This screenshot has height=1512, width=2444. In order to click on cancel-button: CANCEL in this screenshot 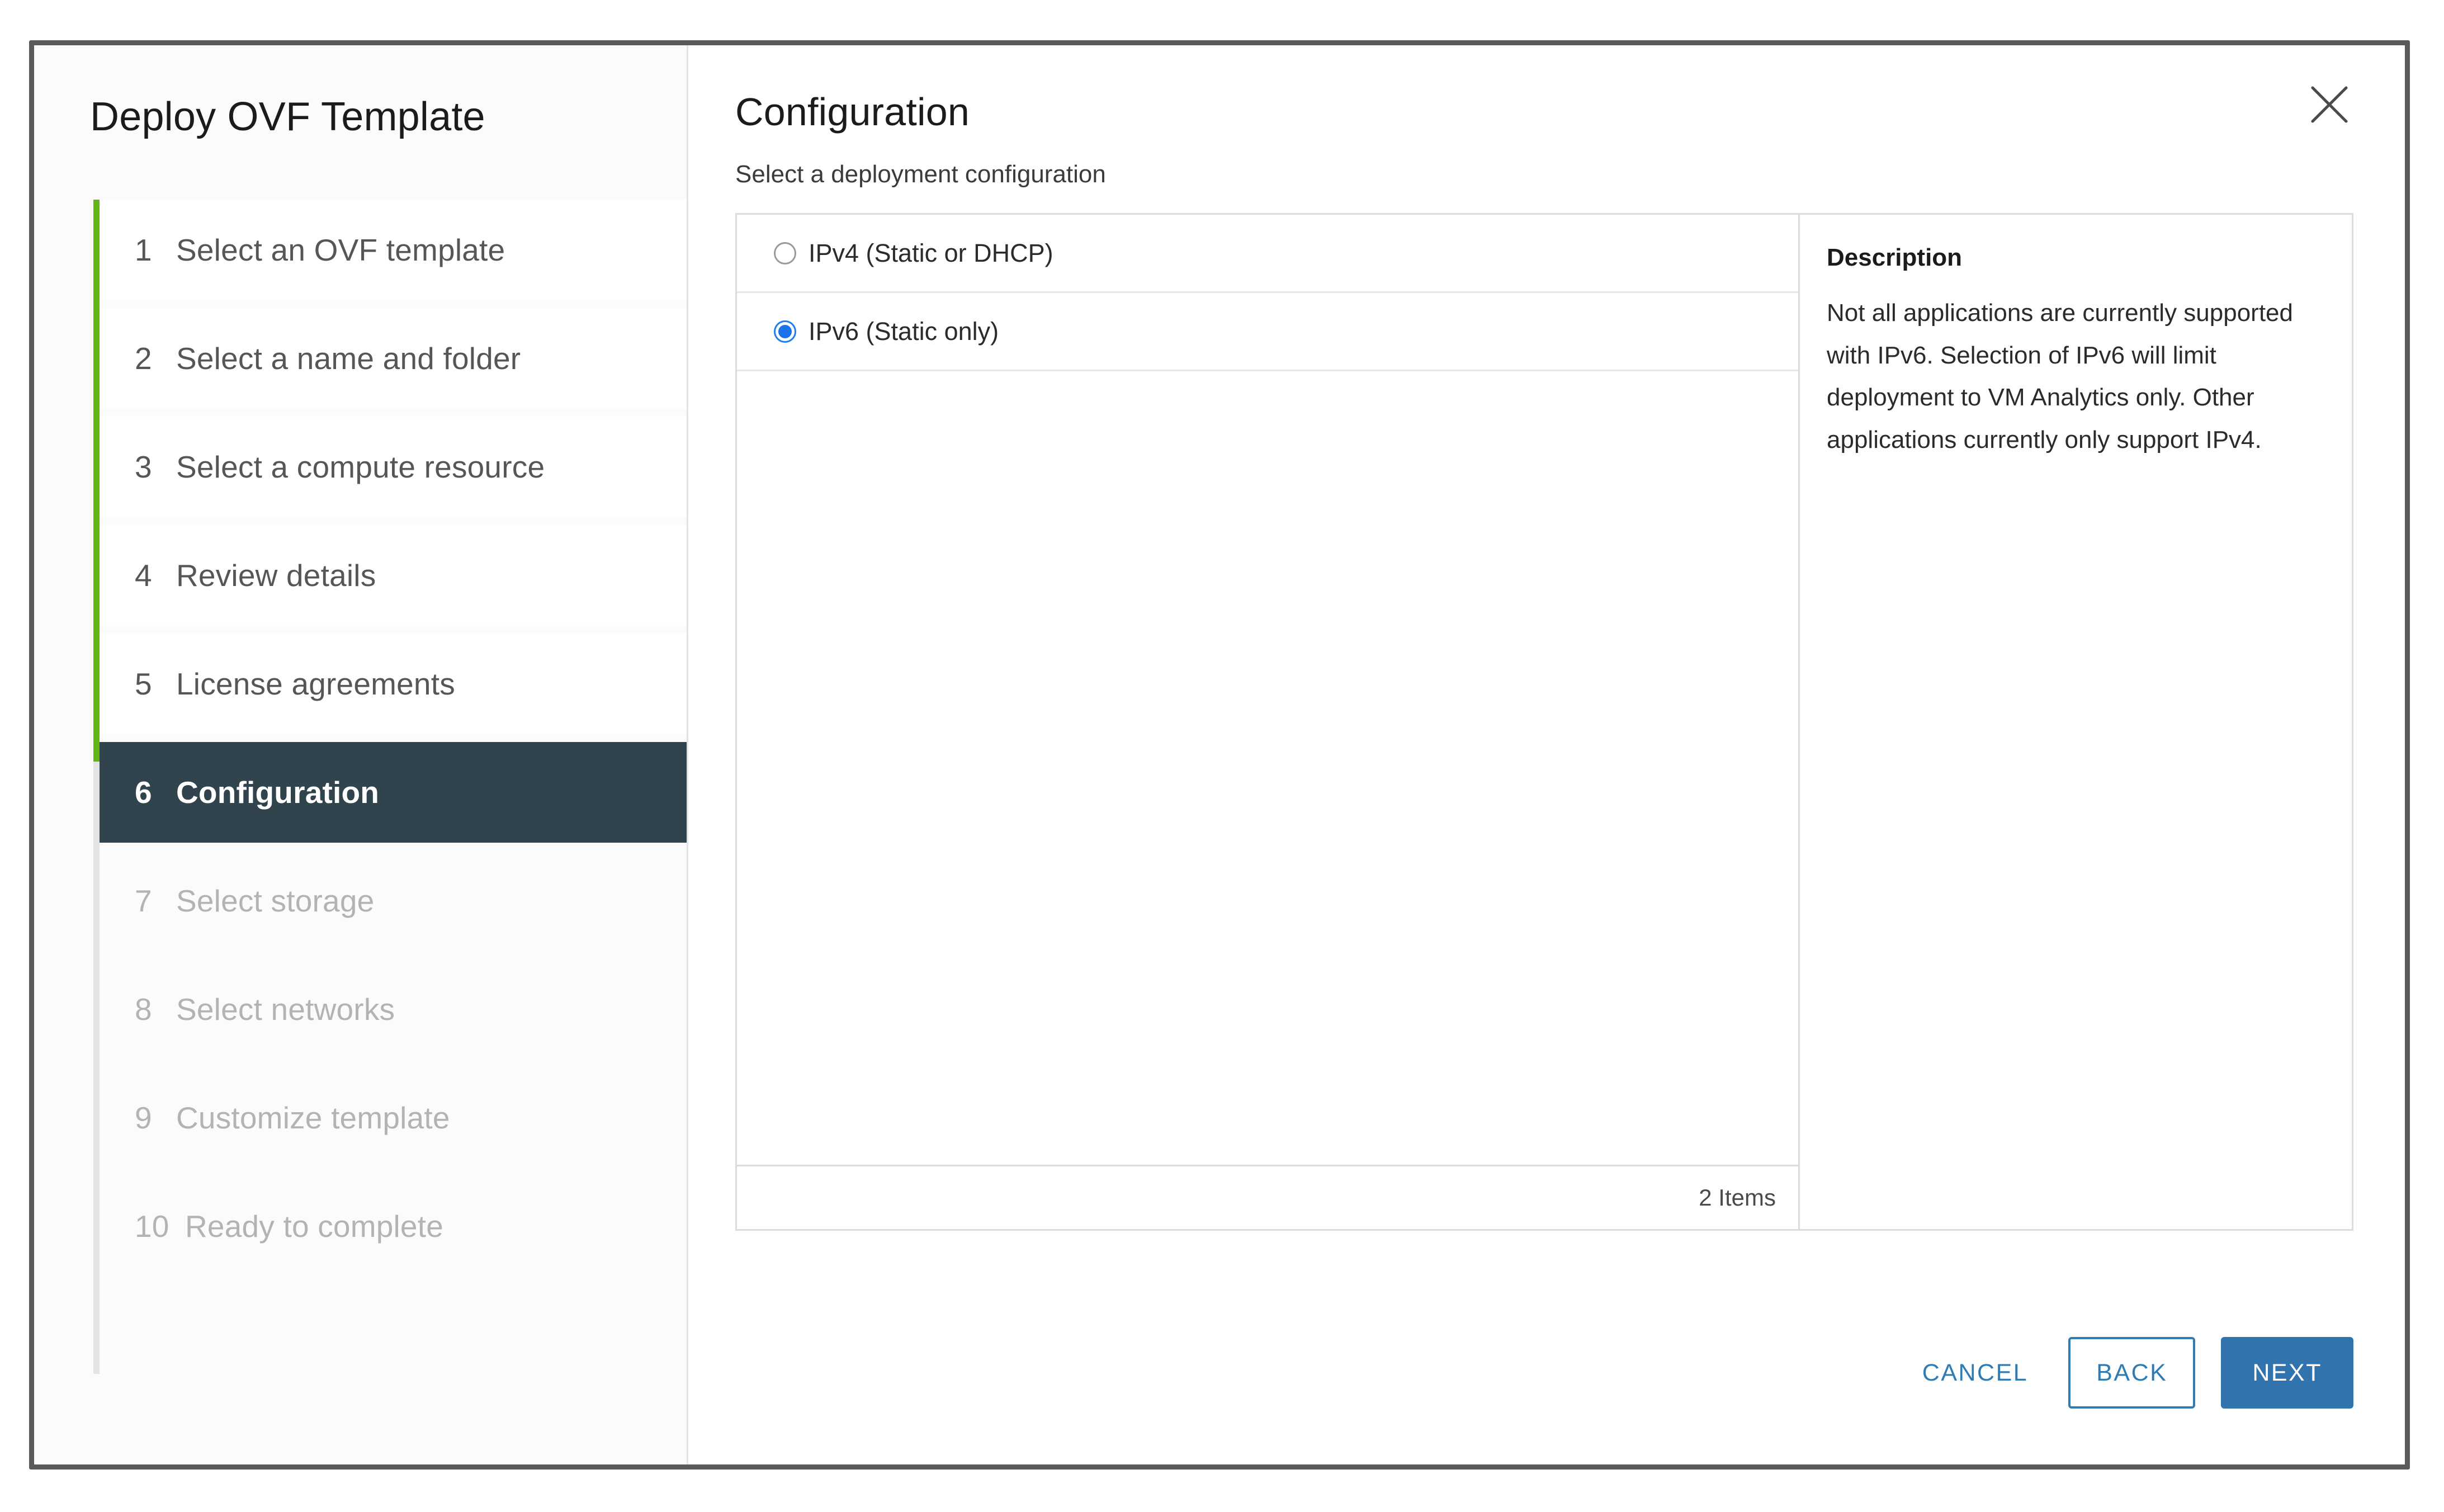, I will do `click(1975, 1373)`.